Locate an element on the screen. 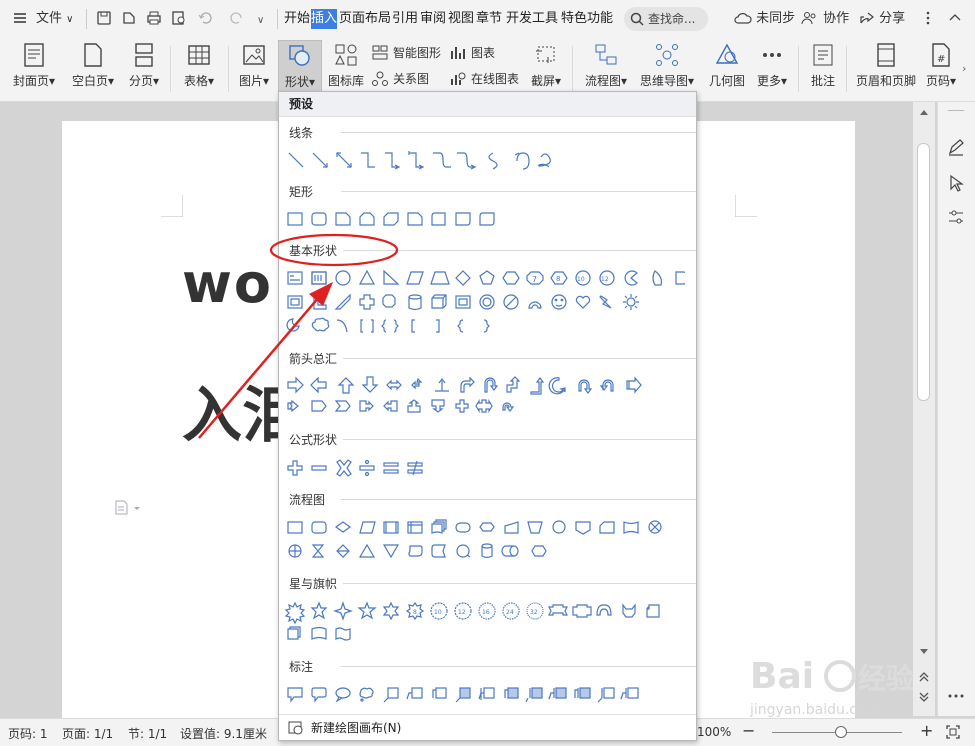 This screenshot has width=975, height=746. pen-icon is located at coordinates (956, 147).